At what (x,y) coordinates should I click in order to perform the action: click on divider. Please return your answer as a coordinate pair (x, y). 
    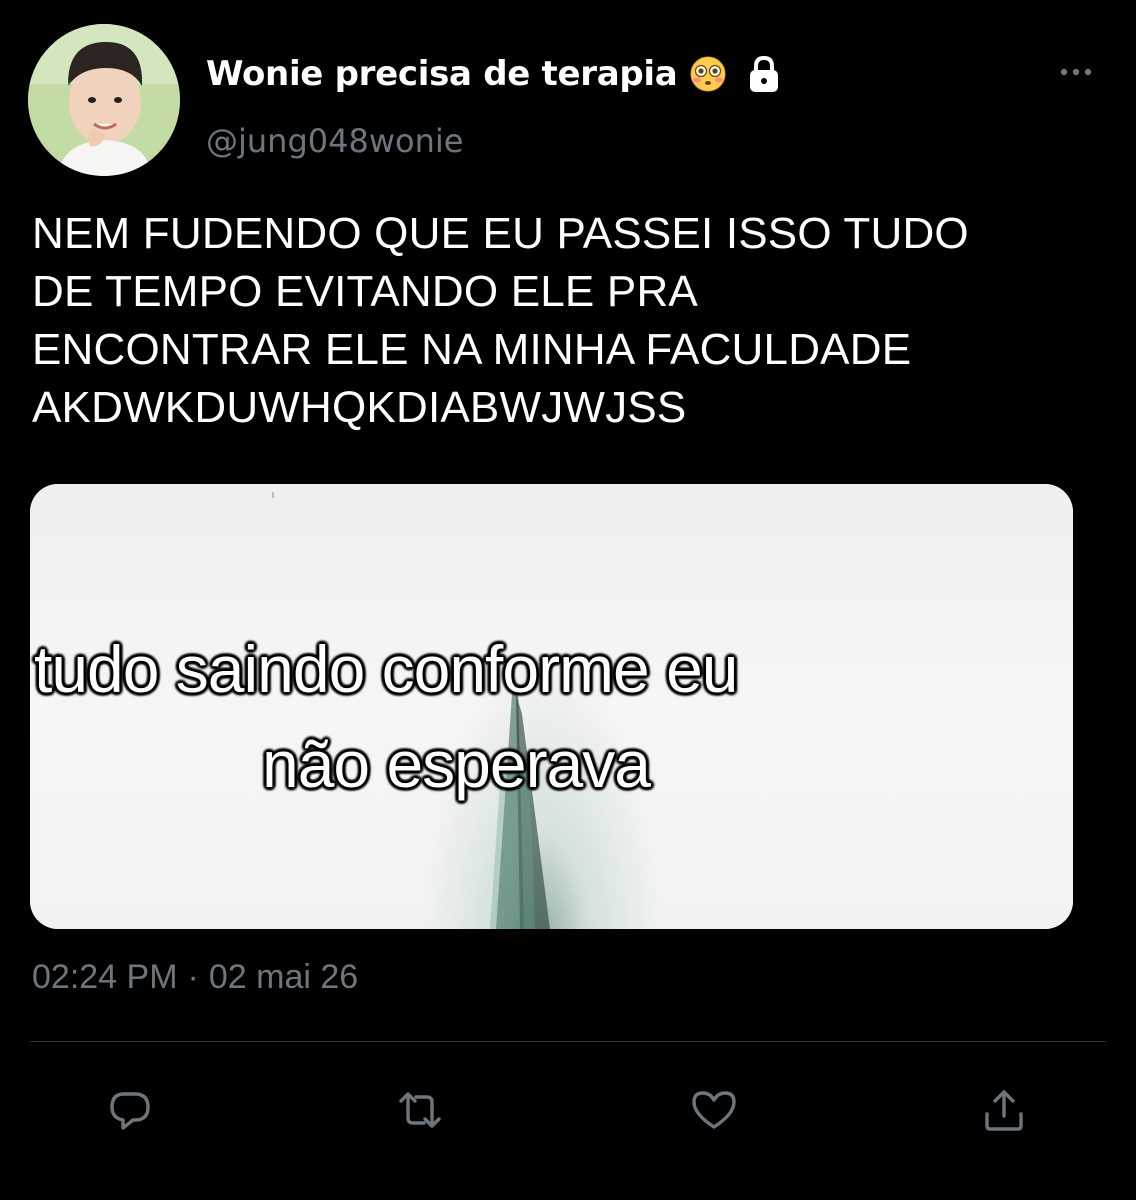
    Looking at the image, I should click on (568, 1041).